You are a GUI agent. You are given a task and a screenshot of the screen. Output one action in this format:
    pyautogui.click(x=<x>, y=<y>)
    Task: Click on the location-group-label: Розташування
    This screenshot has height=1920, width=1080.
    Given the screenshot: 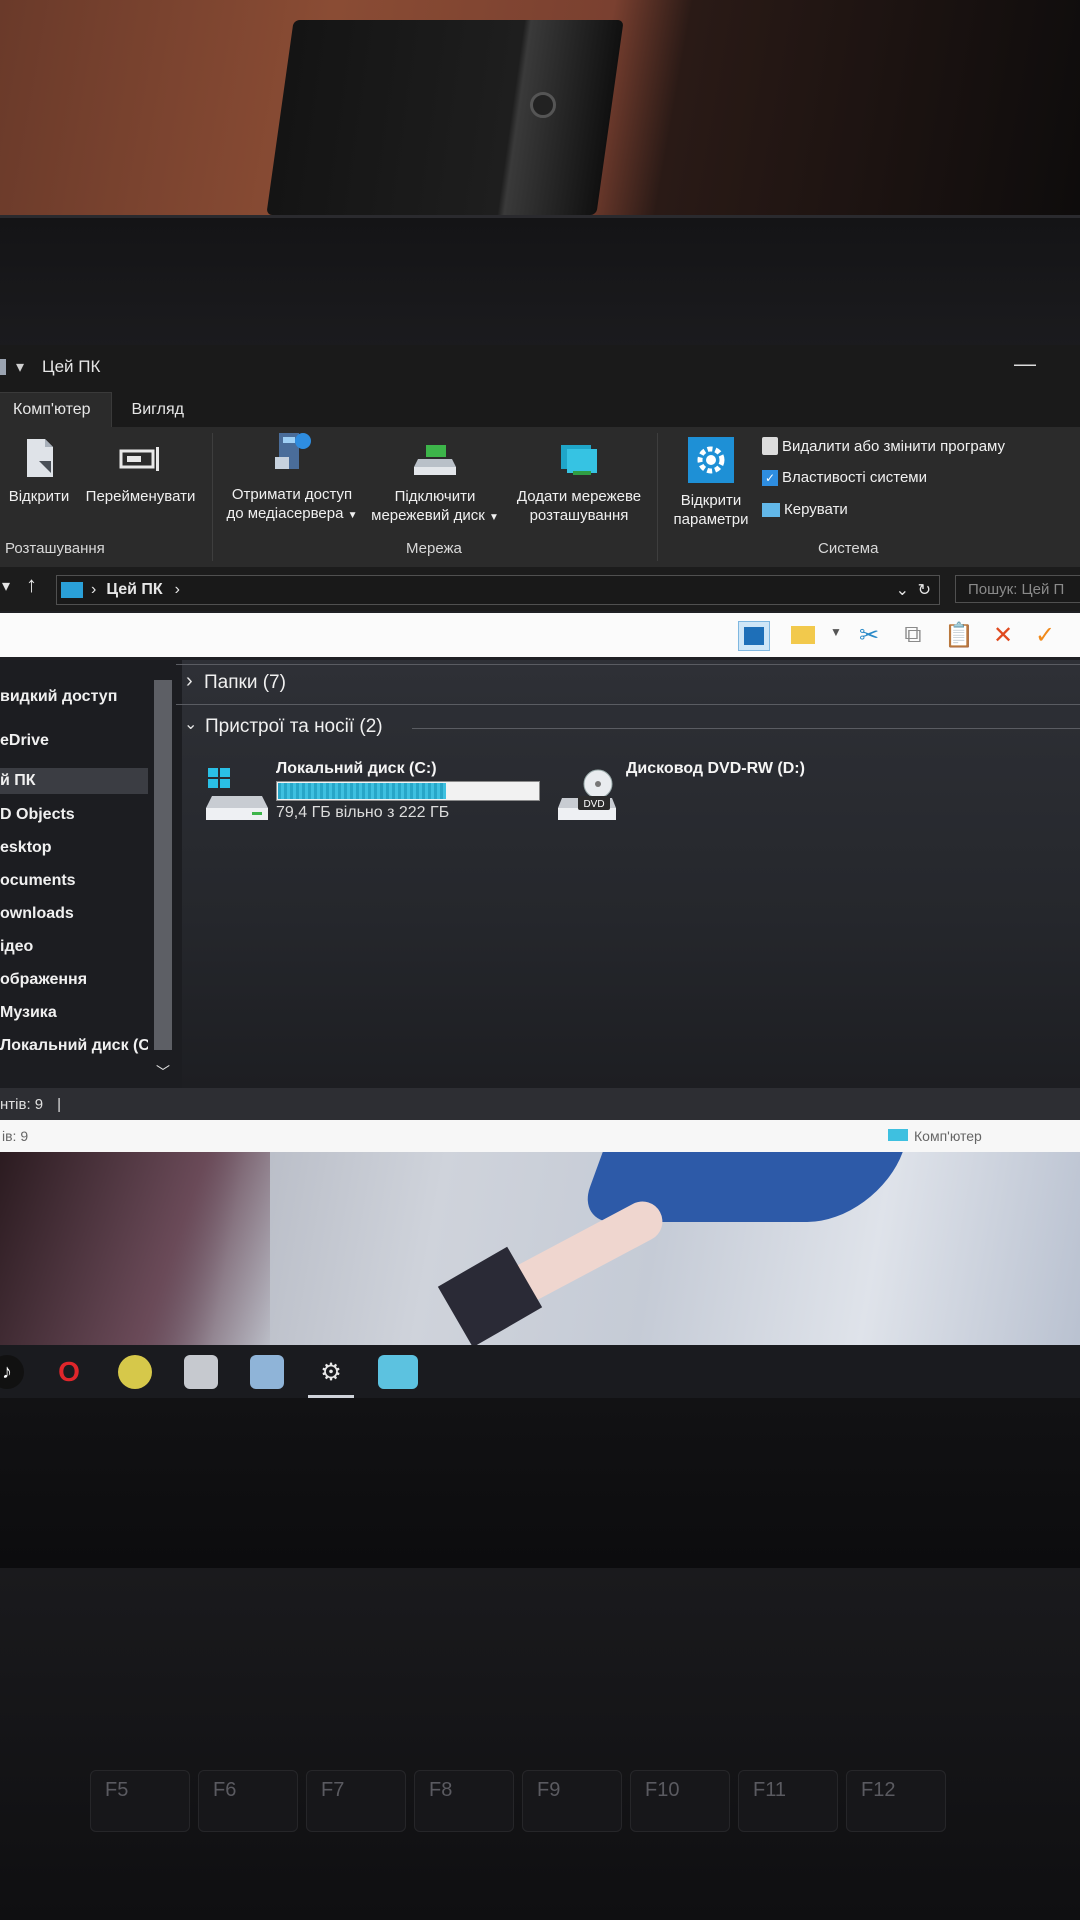 What is the action you would take?
    pyautogui.click(x=55, y=548)
    